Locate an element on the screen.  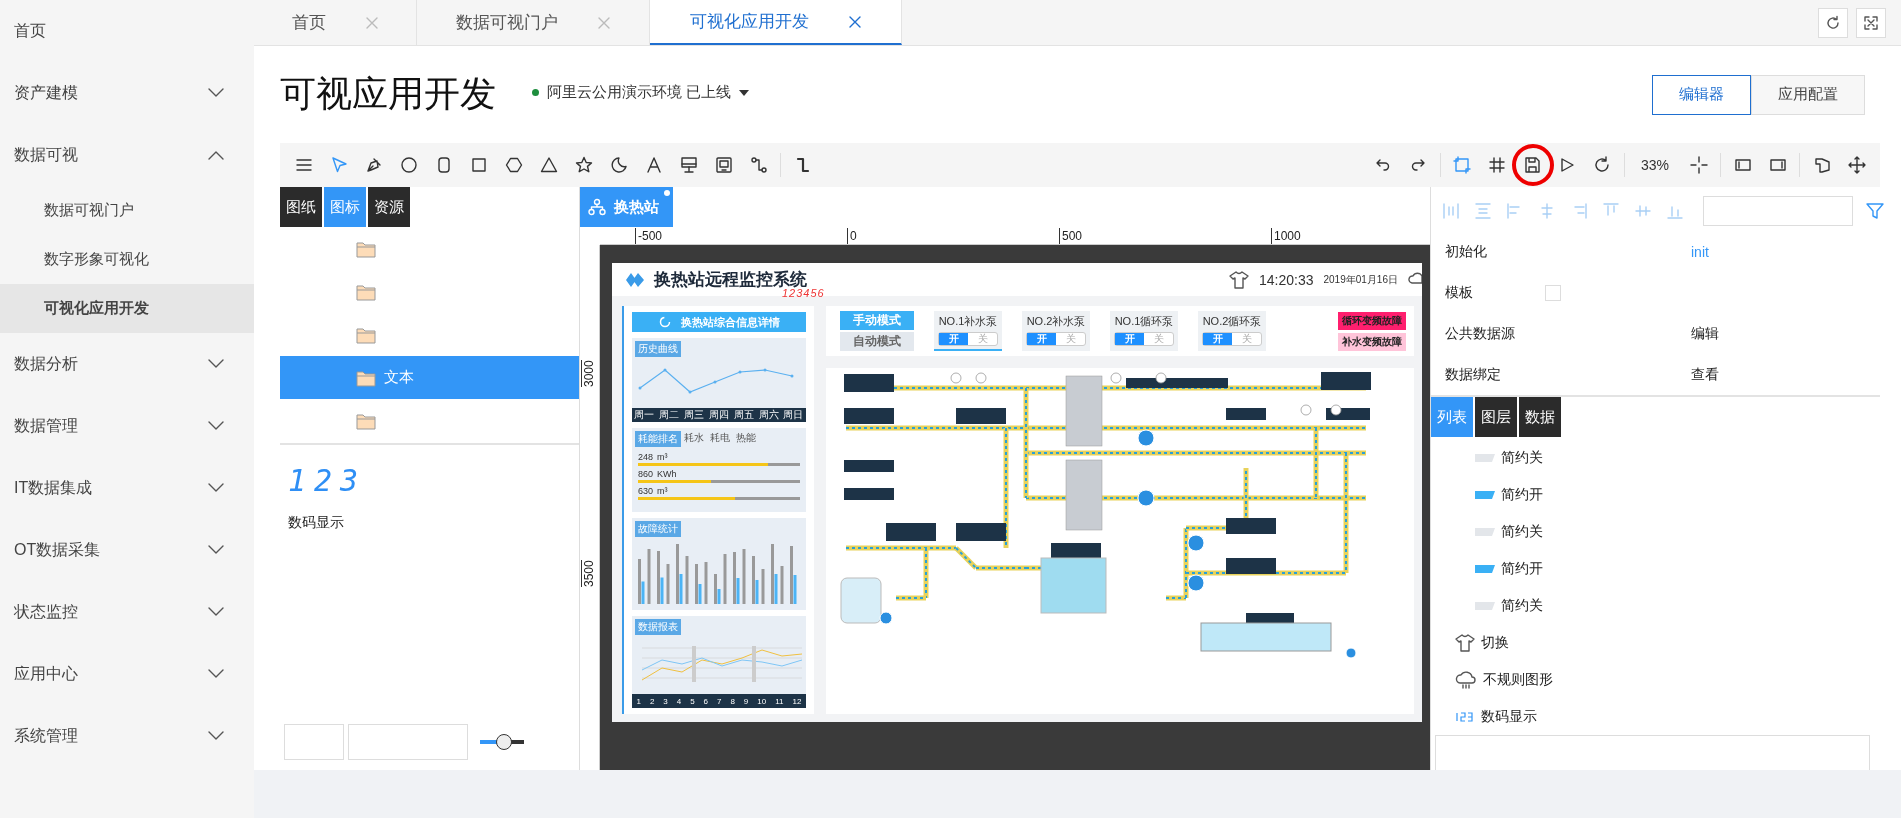
zoom-level: 33% is located at coordinates (1654, 165).